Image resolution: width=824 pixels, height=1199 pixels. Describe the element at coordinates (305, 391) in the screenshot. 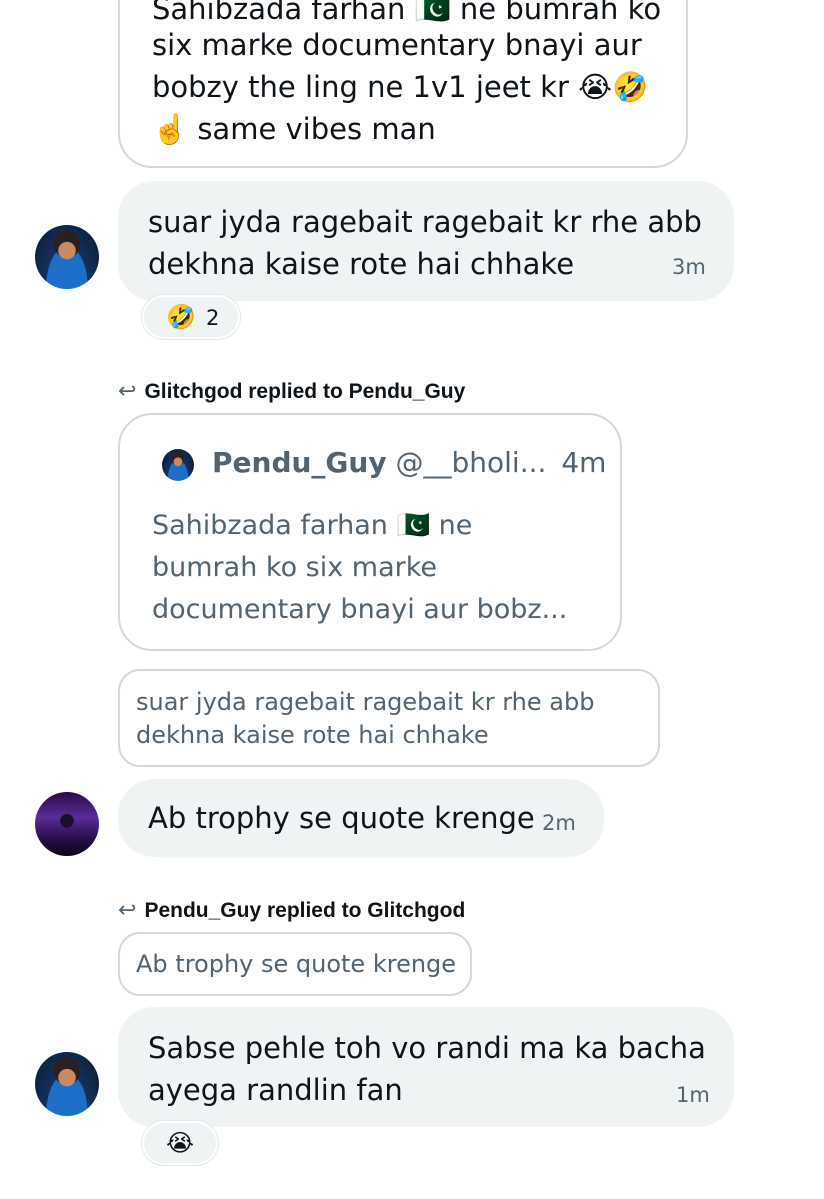

I see `reply-indicator-label: Glitchgod replied to Pendu_Guy` at that location.